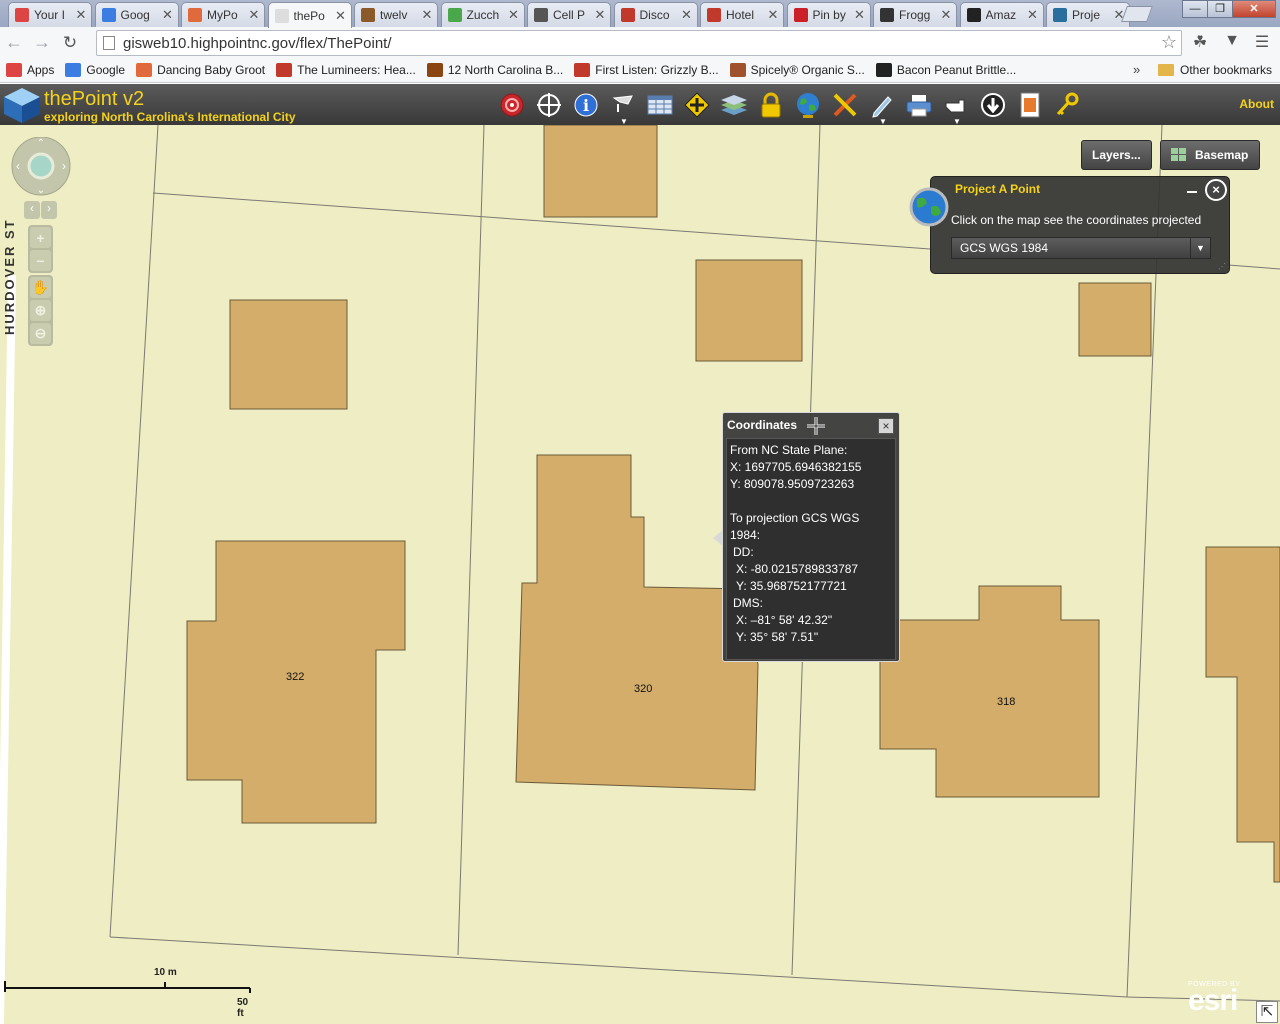 This screenshot has width=1280, height=1024. I want to click on zoom-box-out-icon: ⊖, so click(40, 333).